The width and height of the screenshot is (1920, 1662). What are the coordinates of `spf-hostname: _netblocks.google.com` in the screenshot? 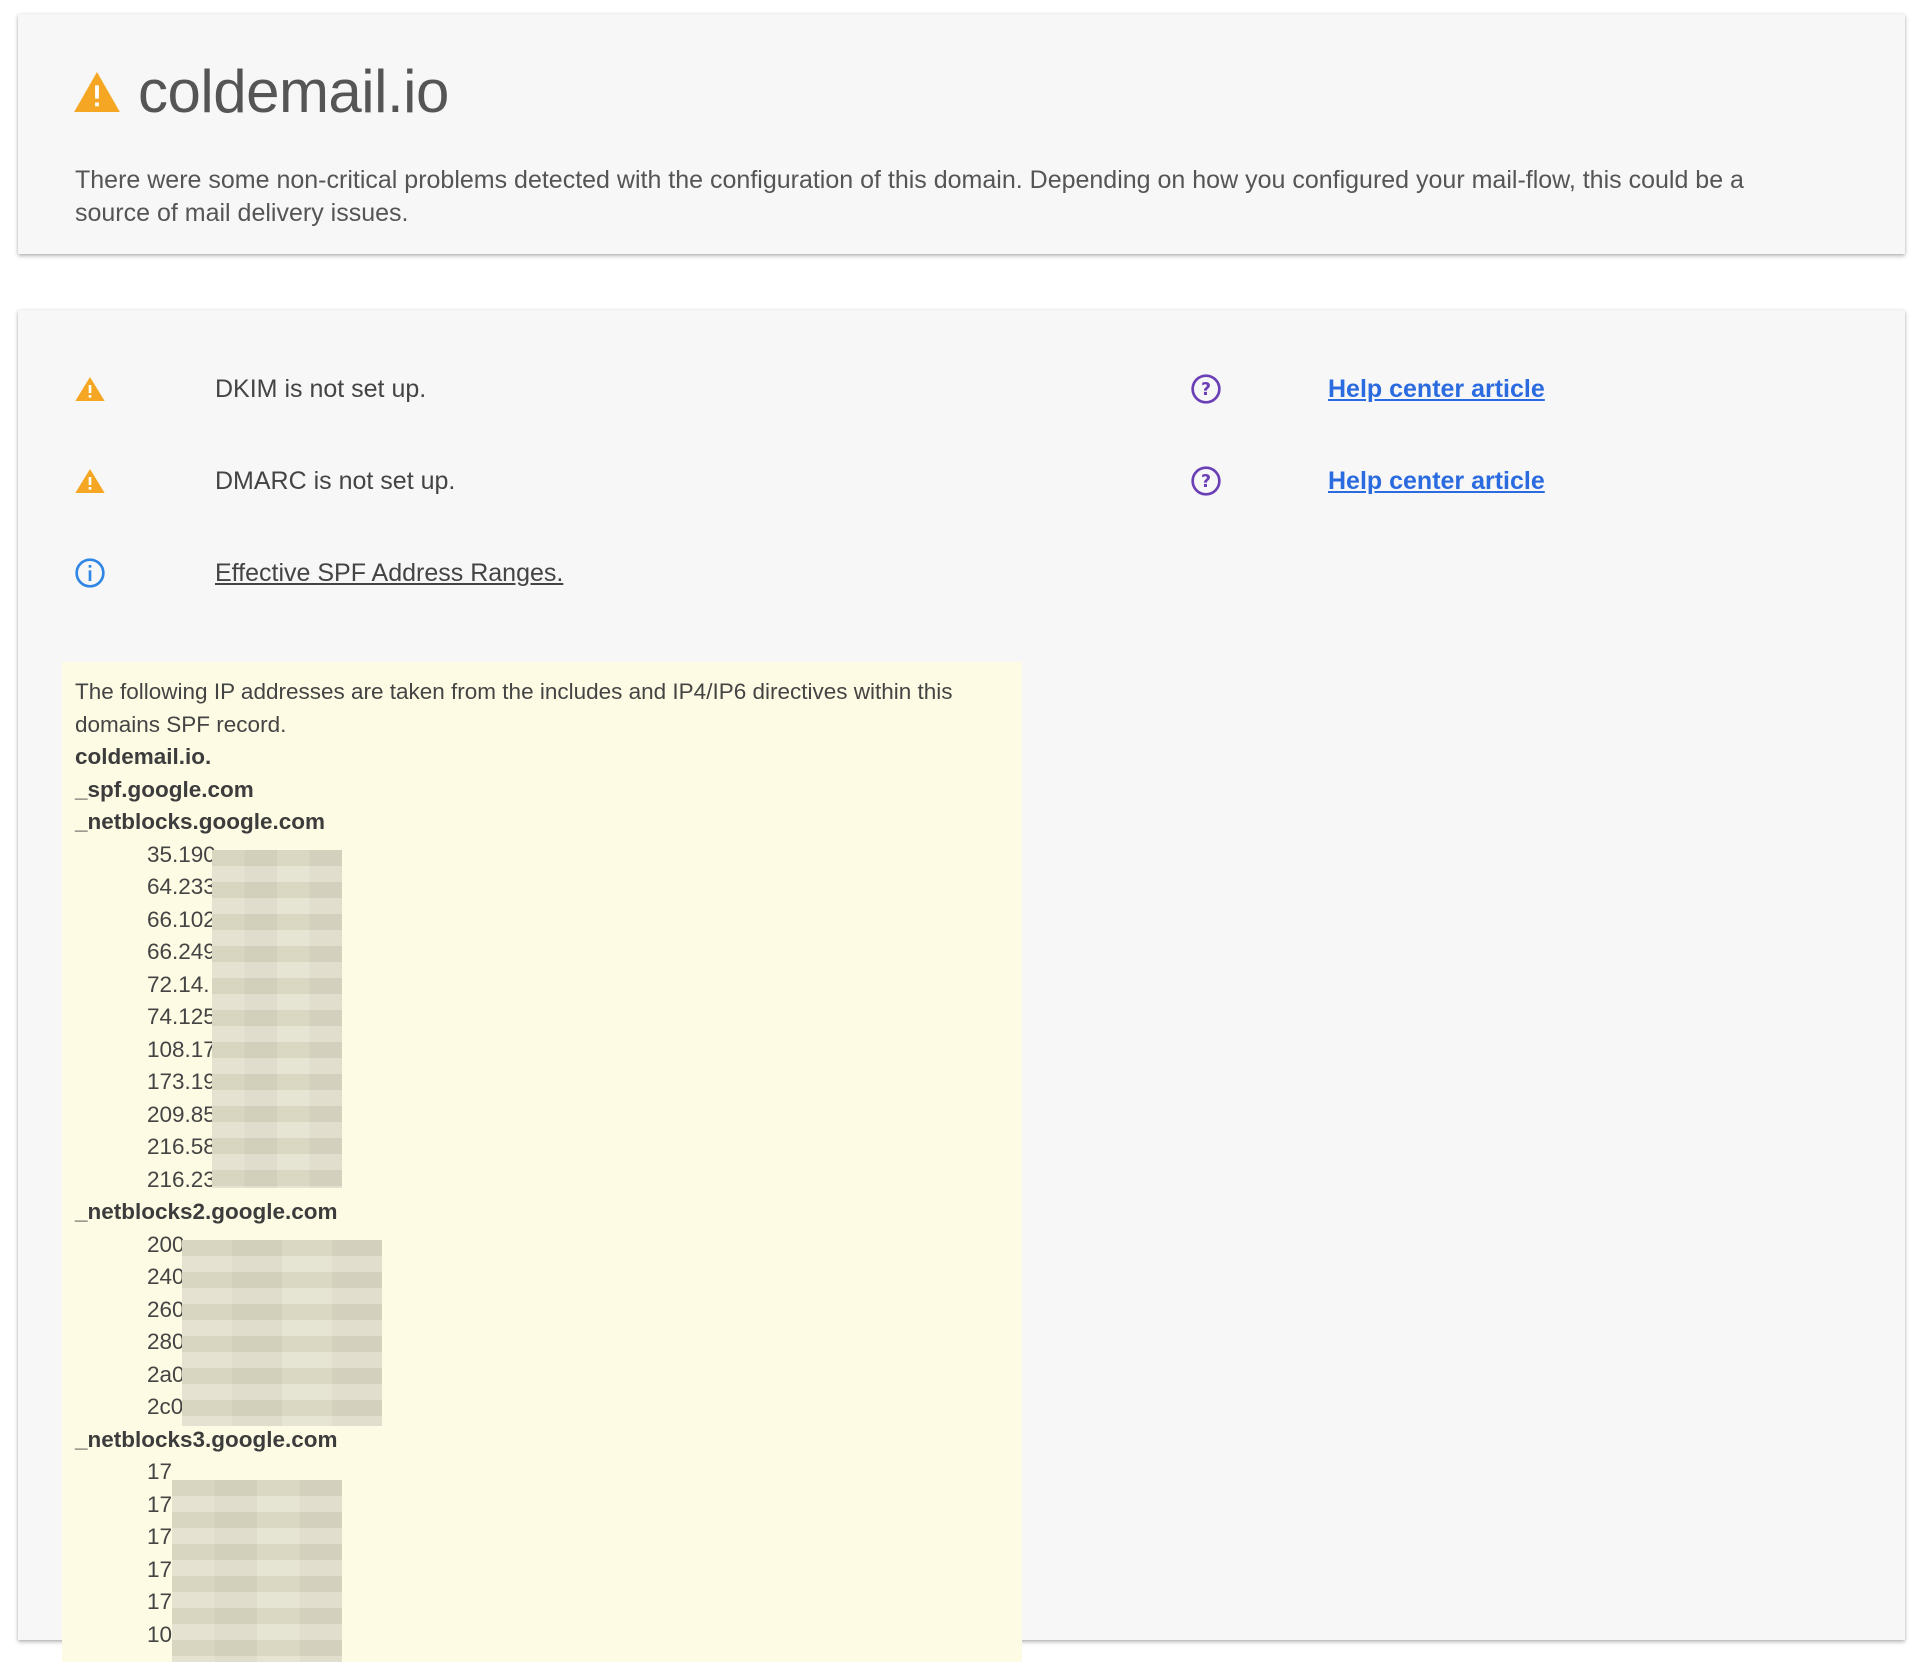 It's located at (200, 821).